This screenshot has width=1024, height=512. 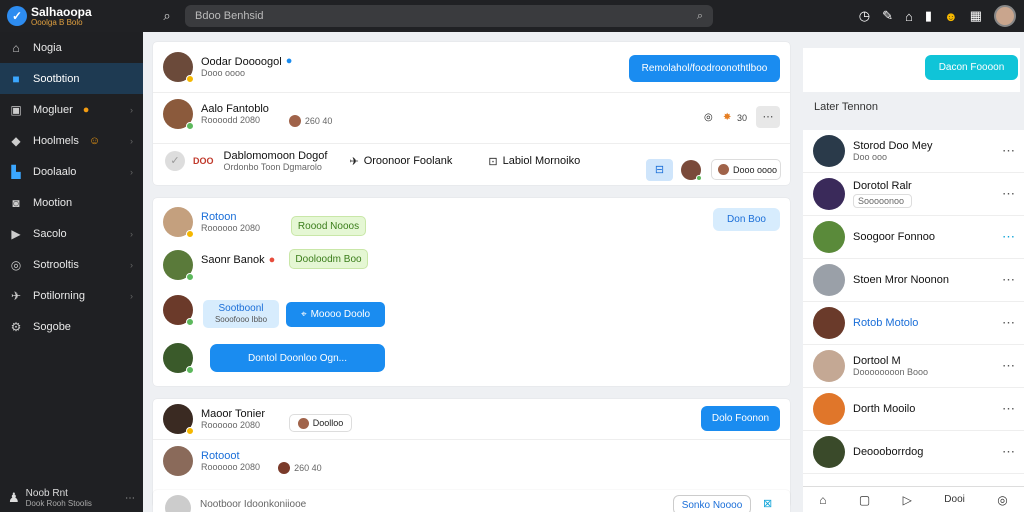 What do you see at coordinates (887, 16) in the screenshot?
I see `edit-icon: ✎` at bounding box center [887, 16].